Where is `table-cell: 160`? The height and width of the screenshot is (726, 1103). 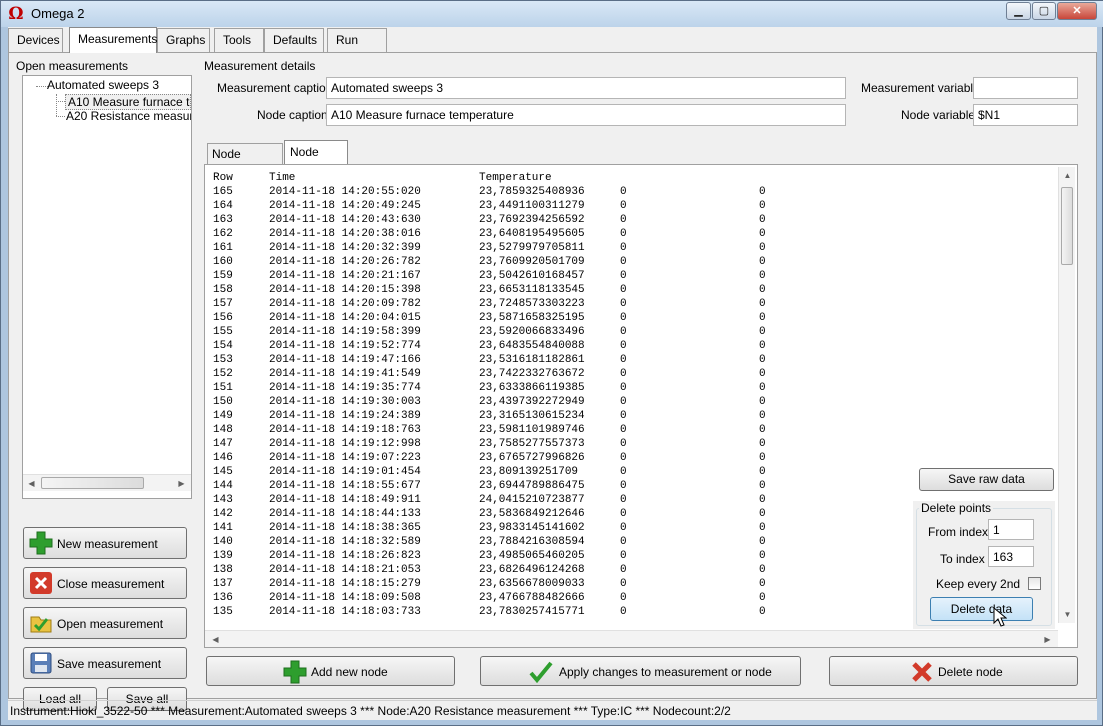 table-cell: 160 is located at coordinates (223, 262).